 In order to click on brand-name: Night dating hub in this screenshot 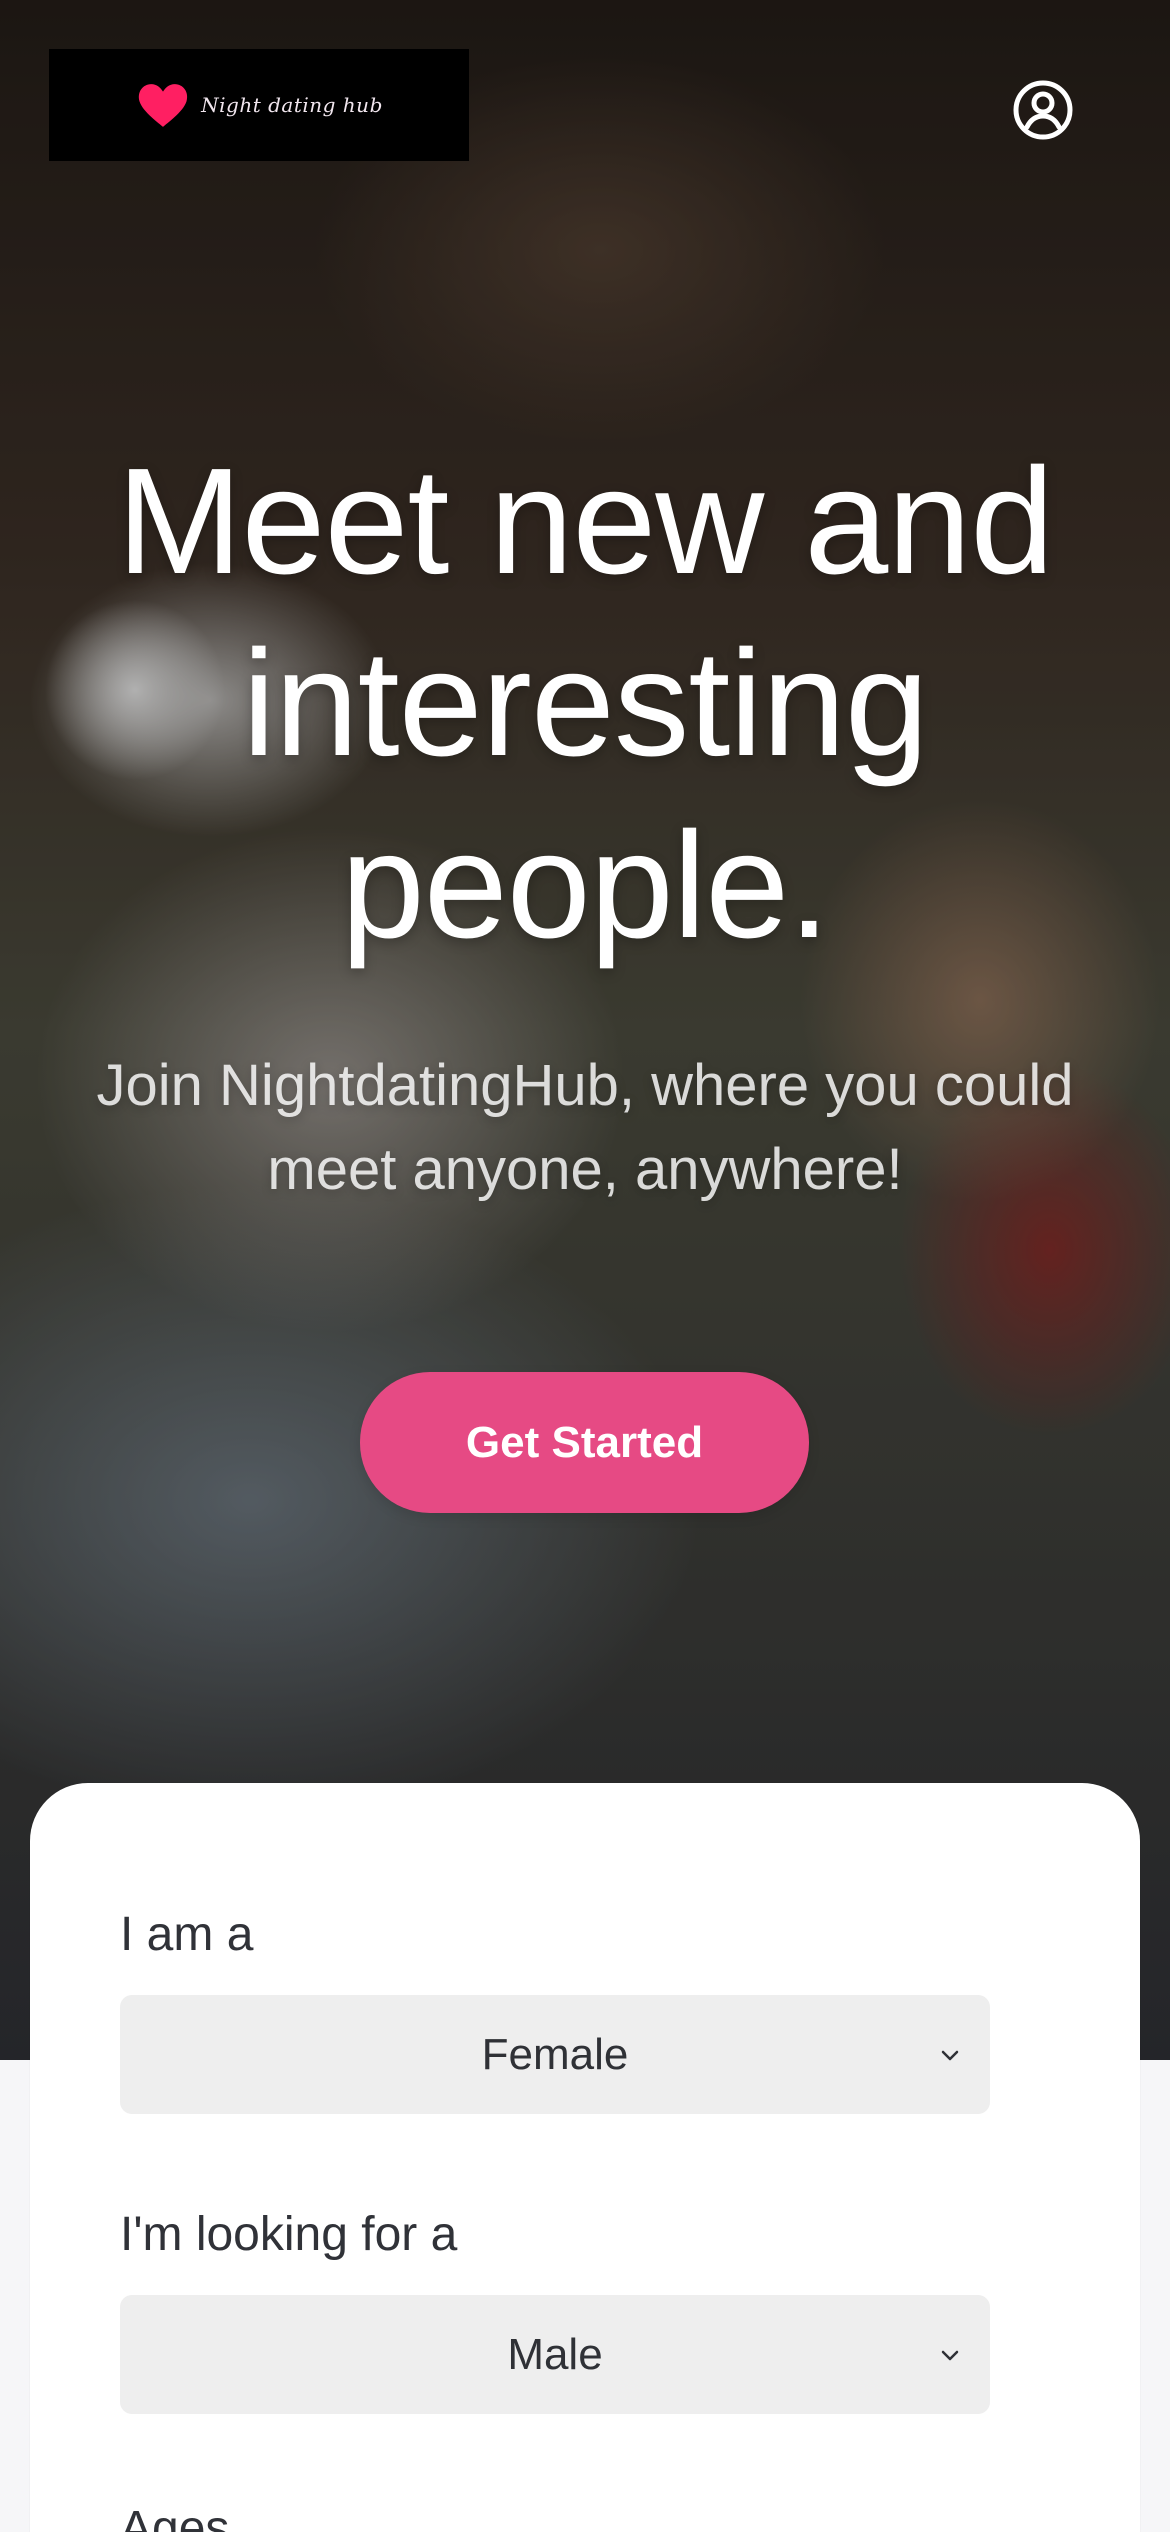, I will do `click(292, 105)`.